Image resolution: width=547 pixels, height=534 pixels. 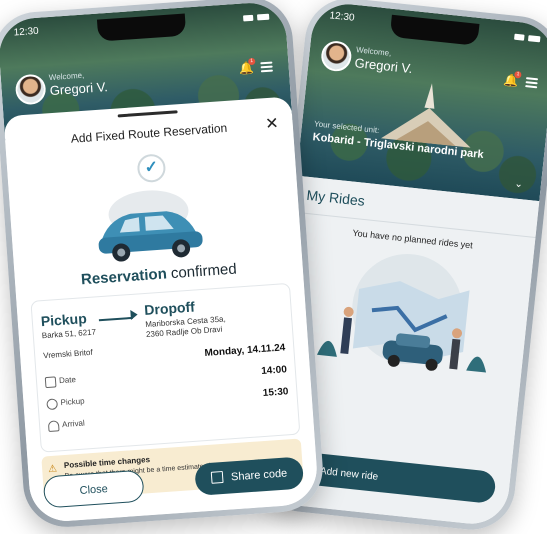 What do you see at coordinates (93, 489) in the screenshot?
I see `close-button: Close` at bounding box center [93, 489].